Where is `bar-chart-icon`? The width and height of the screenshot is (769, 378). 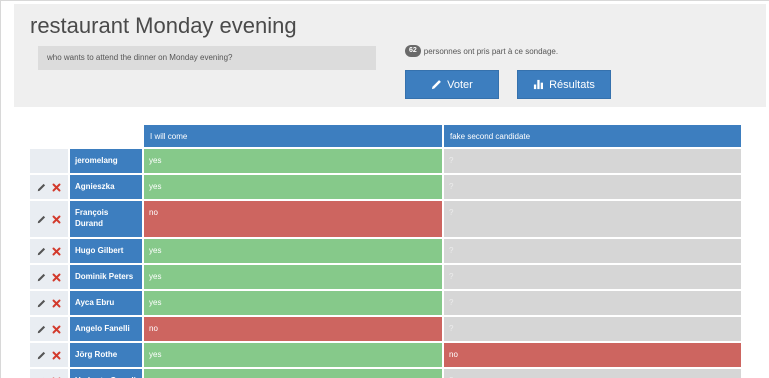 bar-chart-icon is located at coordinates (538, 84).